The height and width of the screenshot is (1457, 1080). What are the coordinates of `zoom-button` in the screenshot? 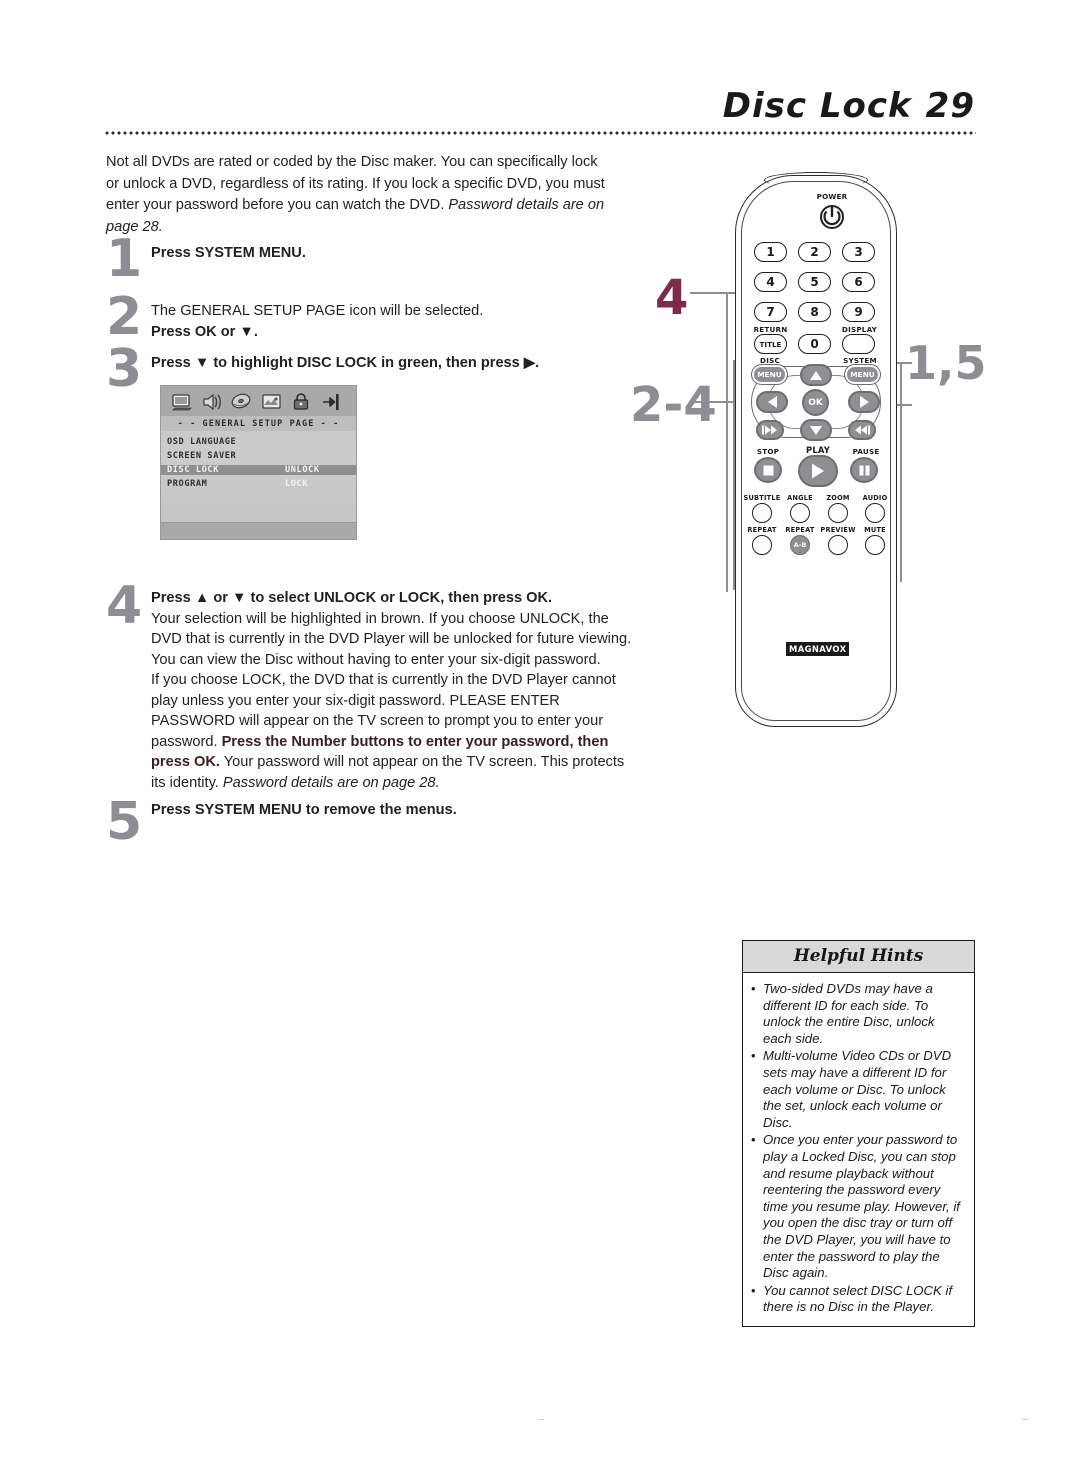 It's located at (838, 513).